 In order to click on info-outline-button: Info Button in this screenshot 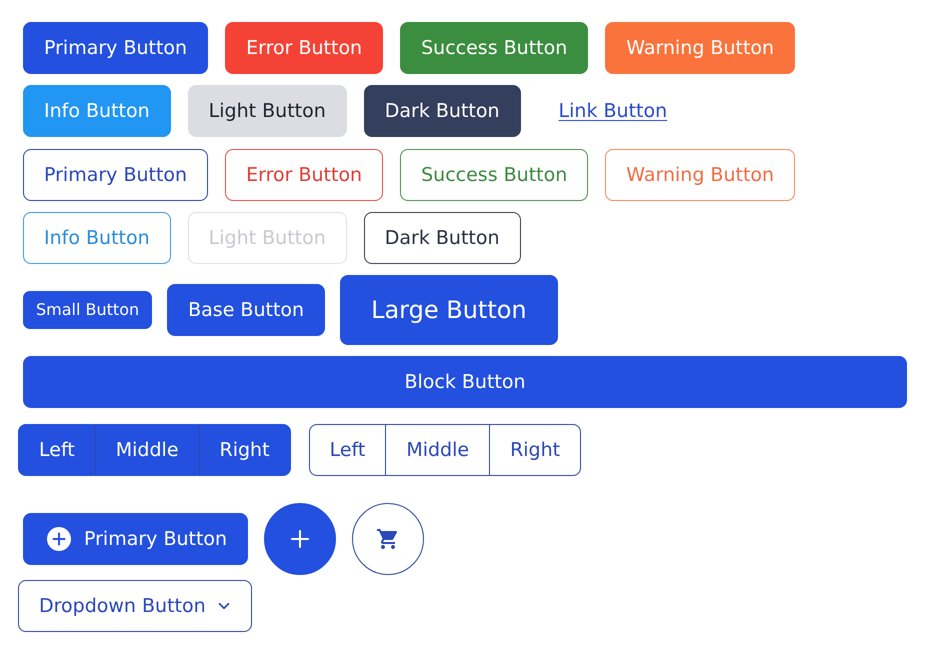, I will do `click(97, 238)`.